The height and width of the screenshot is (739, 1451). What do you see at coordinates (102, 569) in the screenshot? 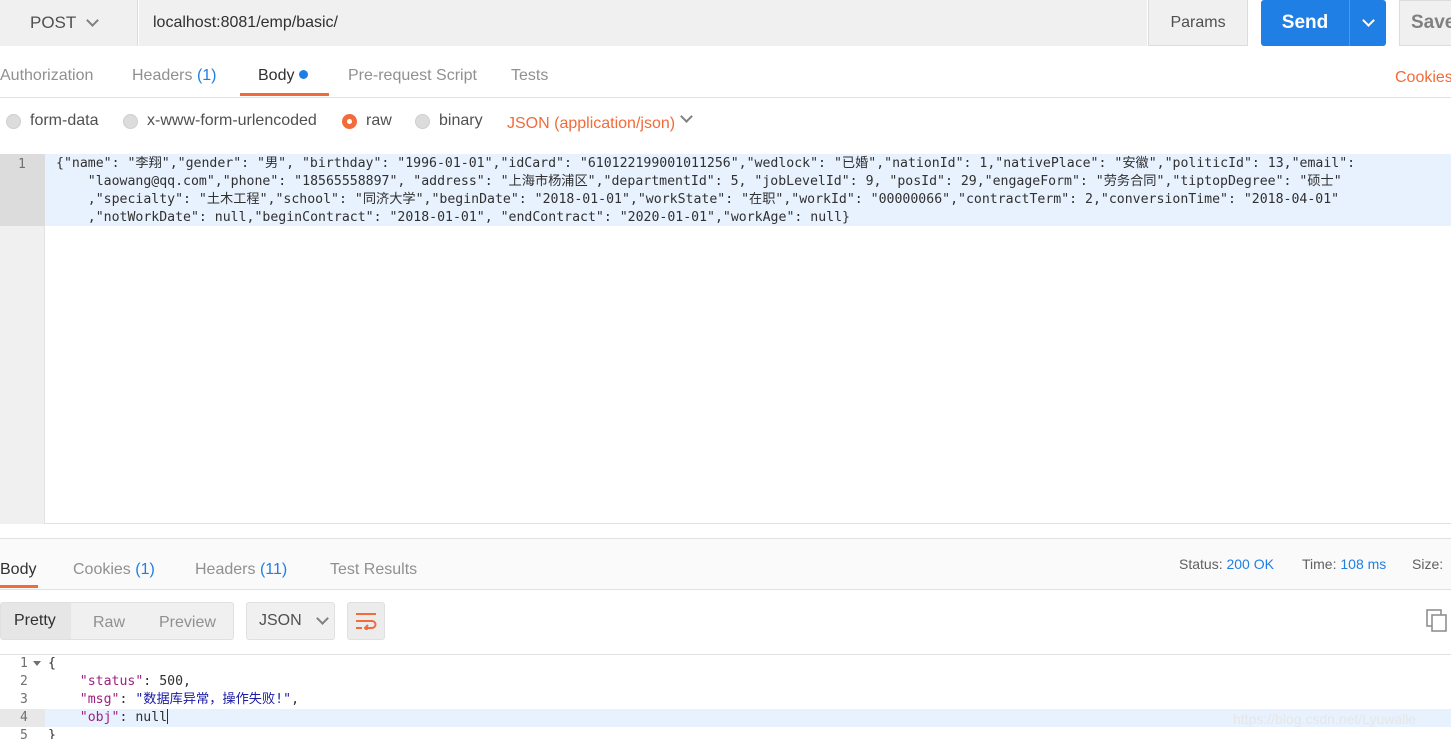
I see `tab-label: Cookies` at bounding box center [102, 569].